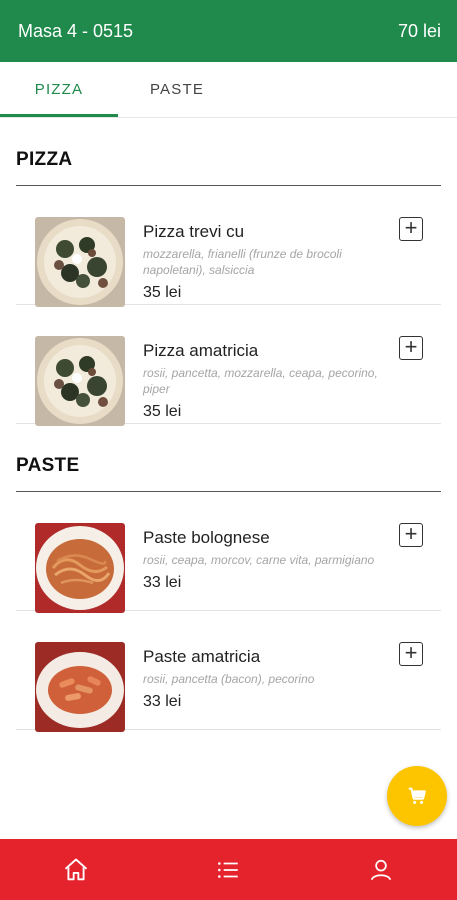 This screenshot has width=457, height=900. What do you see at coordinates (206, 537) in the screenshot?
I see `item-name: Paste bolognese` at bounding box center [206, 537].